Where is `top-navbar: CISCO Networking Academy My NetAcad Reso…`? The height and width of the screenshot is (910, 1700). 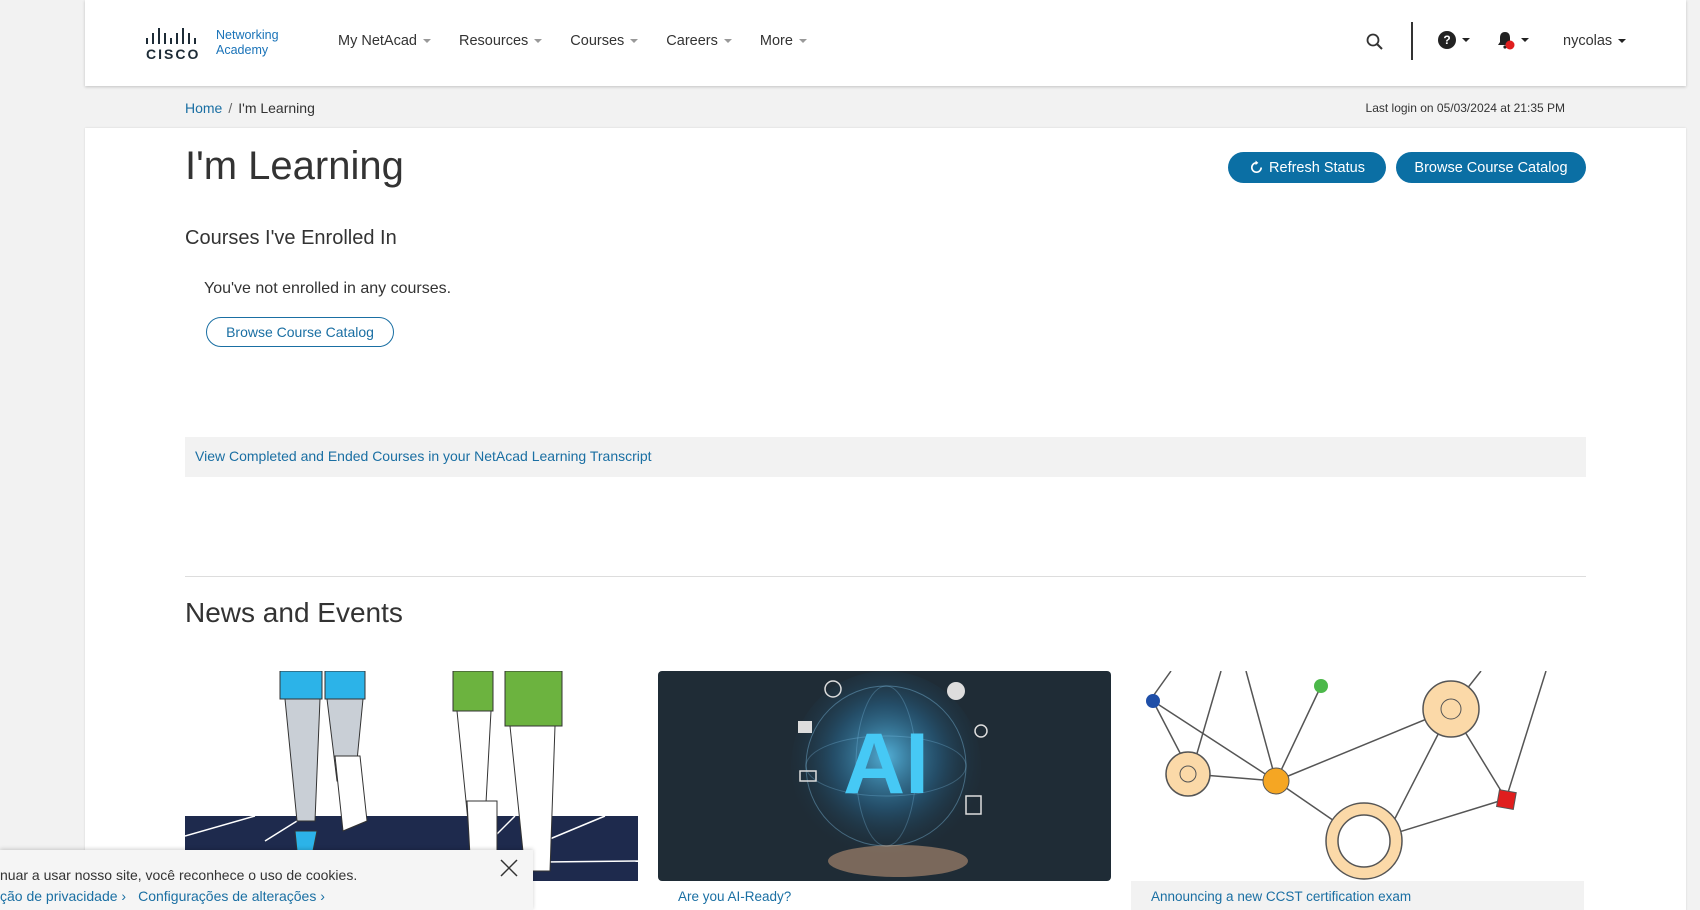
top-navbar: CISCO Networking Academy My NetAcad Reso… is located at coordinates (885, 43).